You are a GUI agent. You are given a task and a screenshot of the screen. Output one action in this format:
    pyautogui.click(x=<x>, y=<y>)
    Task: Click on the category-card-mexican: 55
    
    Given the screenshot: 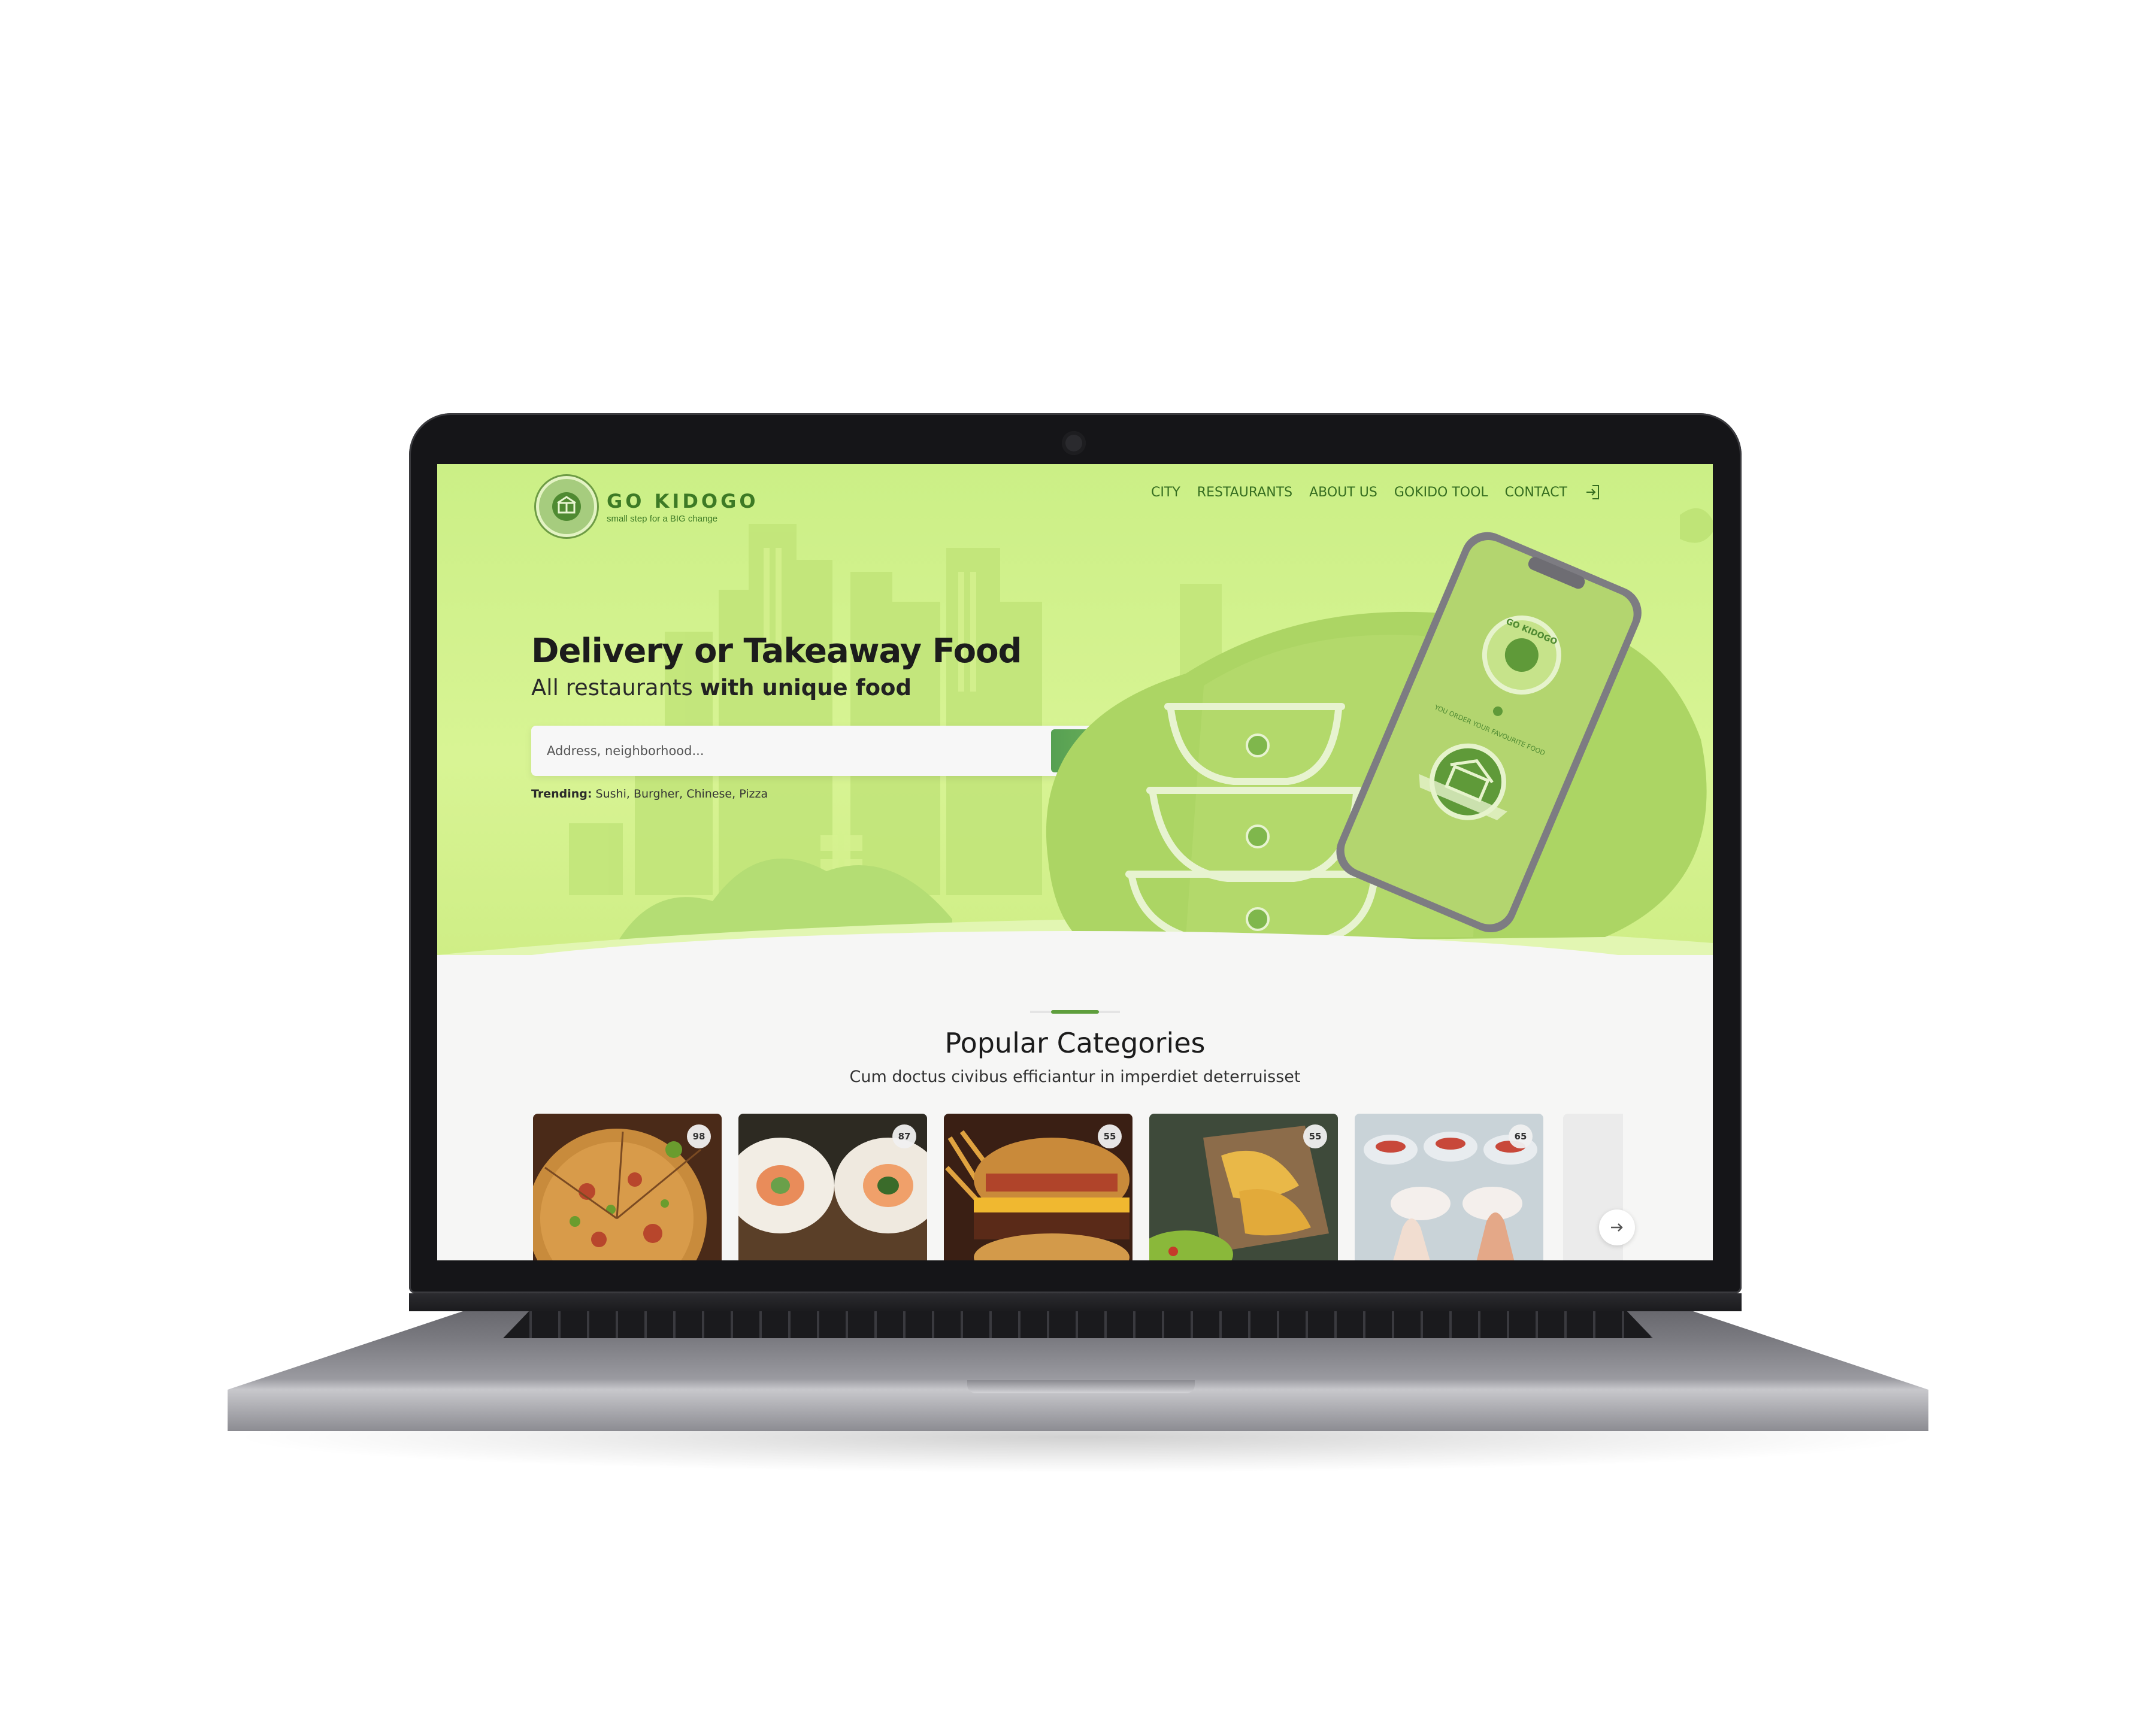 What is the action you would take?
    pyautogui.click(x=1243, y=1187)
    